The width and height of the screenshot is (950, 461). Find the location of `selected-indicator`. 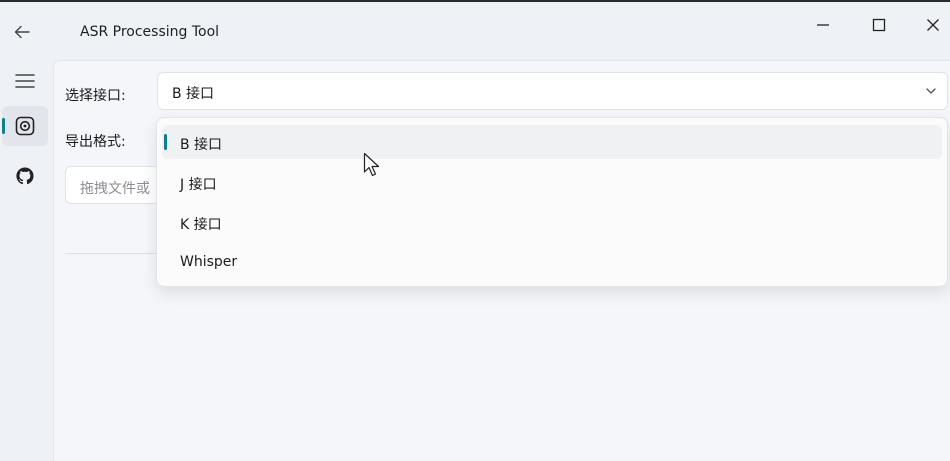

selected-indicator is located at coordinates (165, 142).